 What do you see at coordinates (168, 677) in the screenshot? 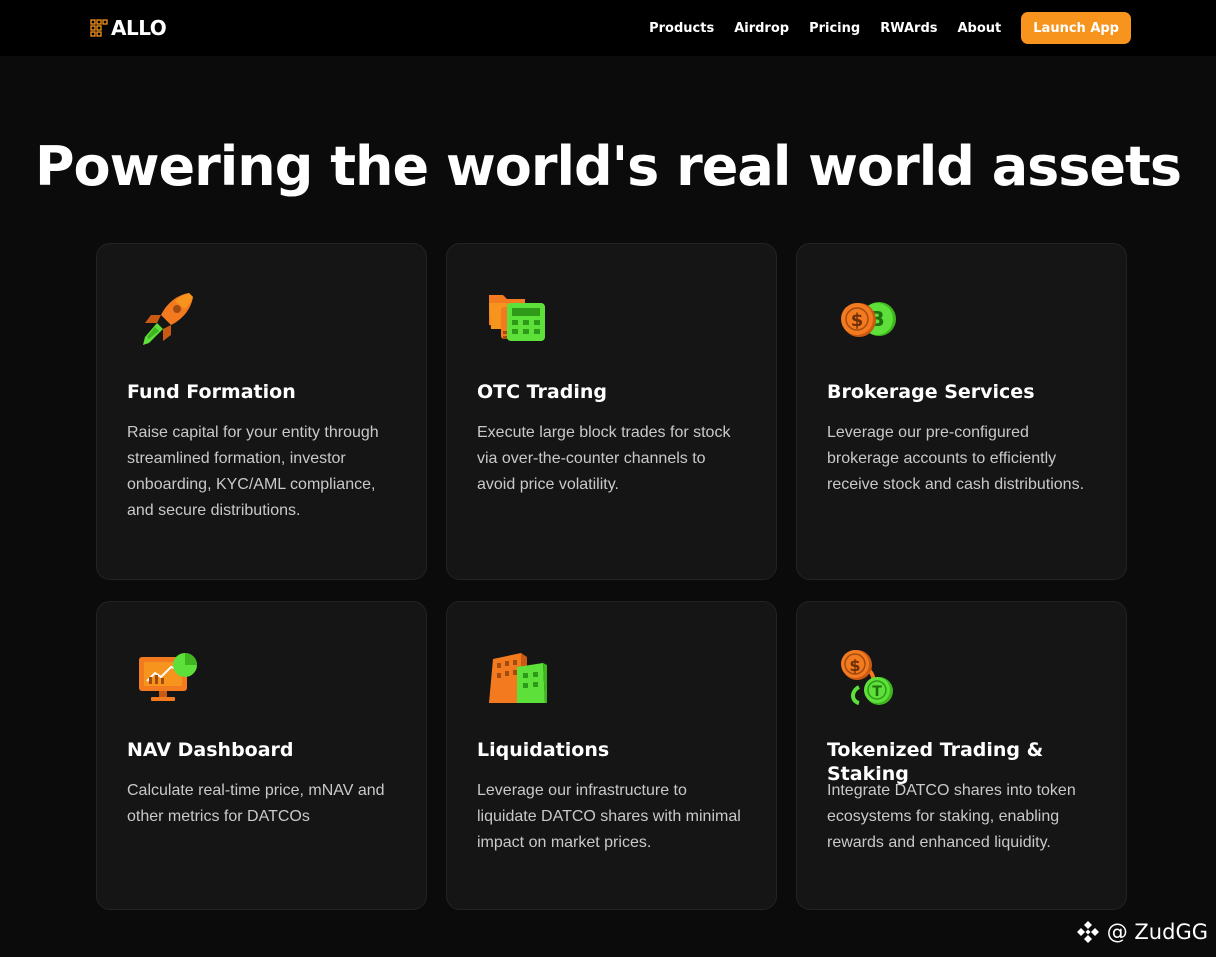
I see `monitor-chart-icon` at bounding box center [168, 677].